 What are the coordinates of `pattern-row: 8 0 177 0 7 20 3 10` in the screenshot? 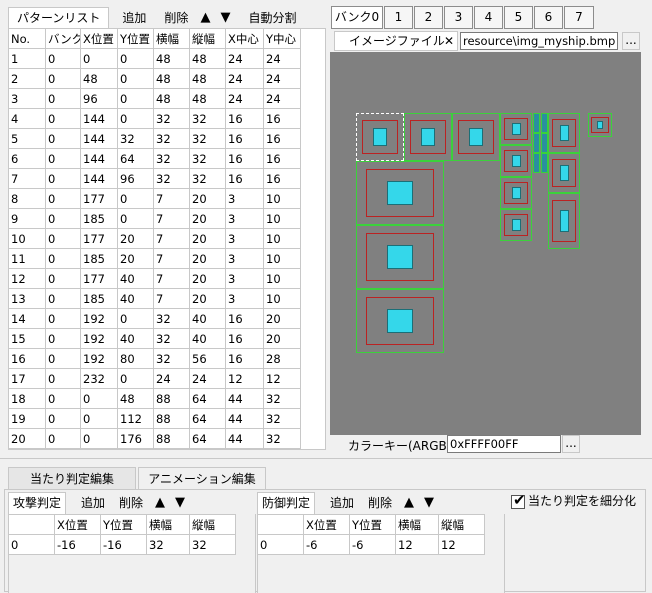 It's located at (155, 198).